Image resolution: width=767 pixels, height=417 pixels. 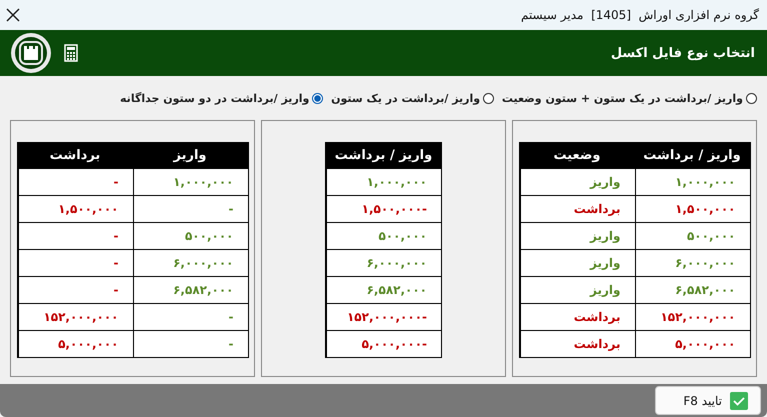 What do you see at coordinates (682, 53) in the screenshot?
I see `header-title: انتخاب نوع فایل اکسل` at bounding box center [682, 53].